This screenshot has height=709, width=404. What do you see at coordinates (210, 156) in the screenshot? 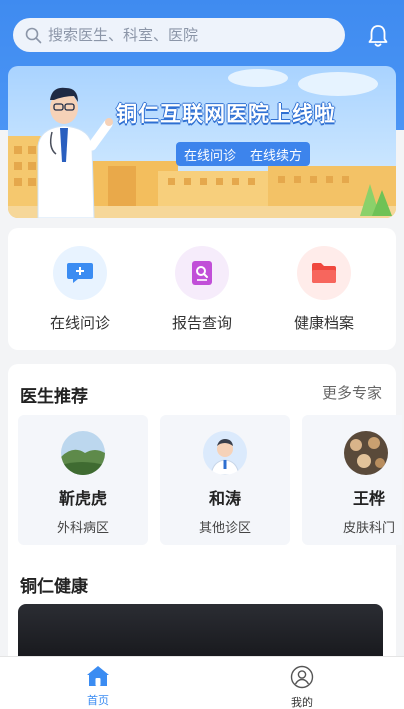
I see `banner-tag-online-consult: 在线问诊` at bounding box center [210, 156].